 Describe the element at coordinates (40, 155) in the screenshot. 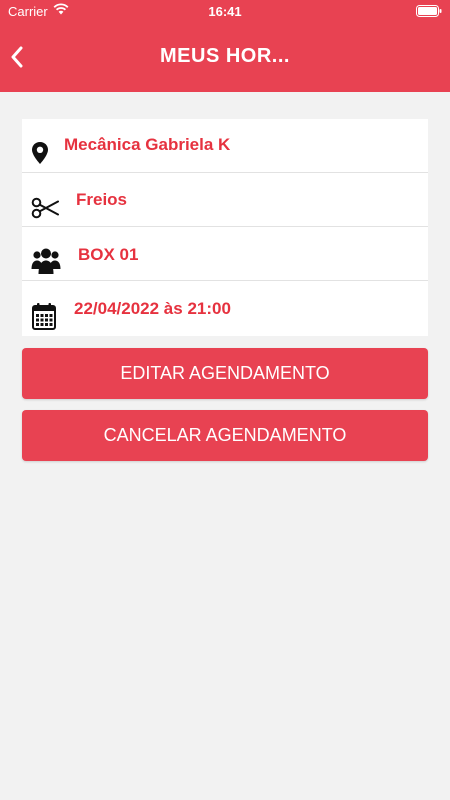

I see `map-pin-icon` at that location.